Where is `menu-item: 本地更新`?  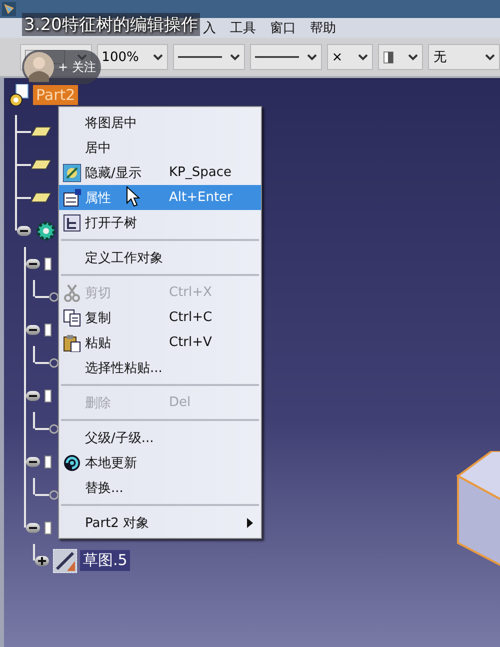
menu-item: 本地更新 is located at coordinates (160, 462).